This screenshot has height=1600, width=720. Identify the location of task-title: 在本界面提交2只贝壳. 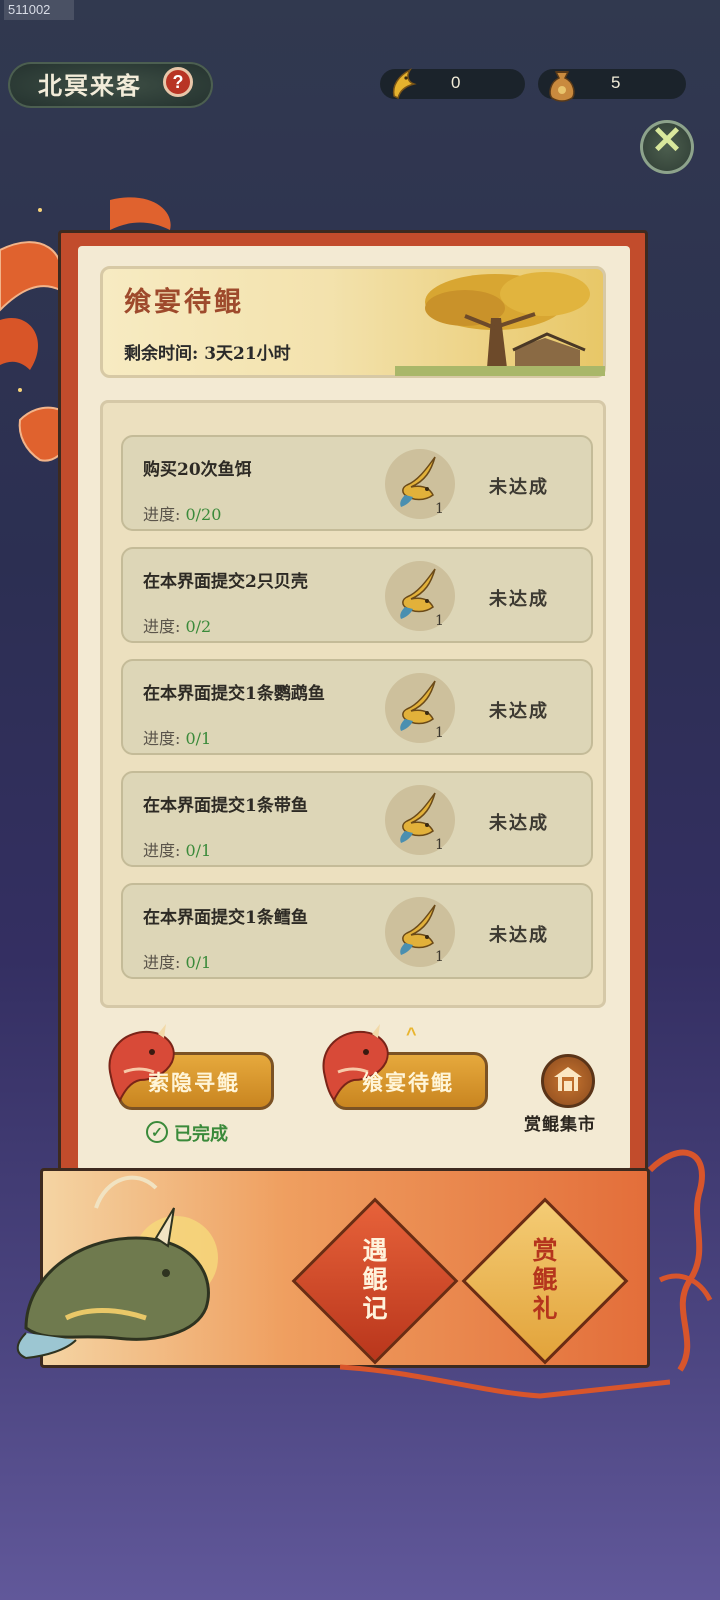
(225, 582).